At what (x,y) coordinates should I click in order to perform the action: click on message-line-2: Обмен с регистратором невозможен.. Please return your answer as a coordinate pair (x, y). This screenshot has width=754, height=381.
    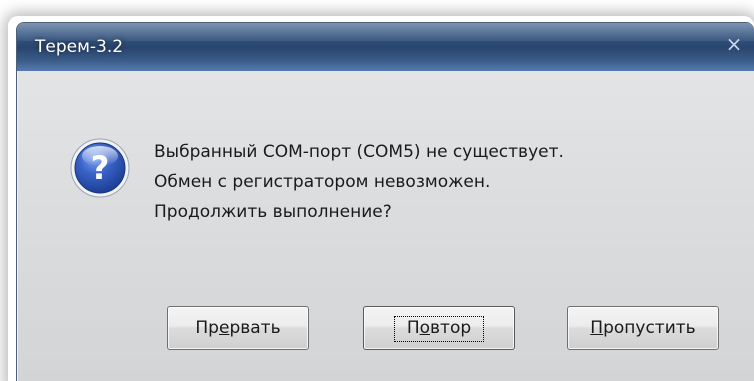
    Looking at the image, I should click on (322, 182).